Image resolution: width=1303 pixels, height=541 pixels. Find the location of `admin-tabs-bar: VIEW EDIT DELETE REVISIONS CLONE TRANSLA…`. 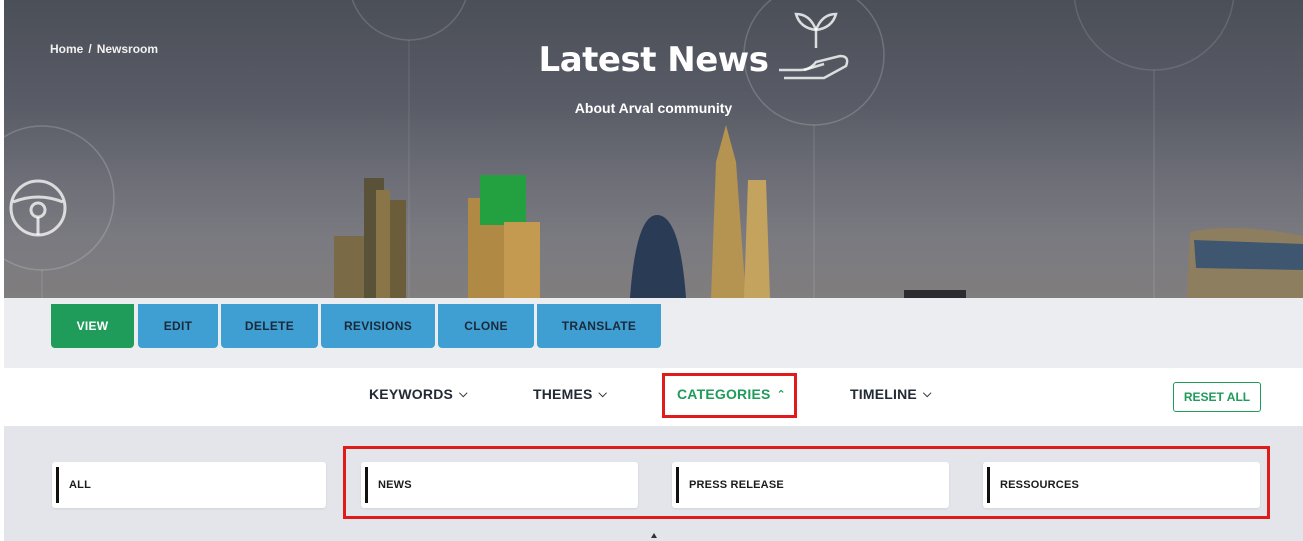

admin-tabs-bar: VIEW EDIT DELETE REVISIONS CLONE TRANSLA… is located at coordinates (653, 333).